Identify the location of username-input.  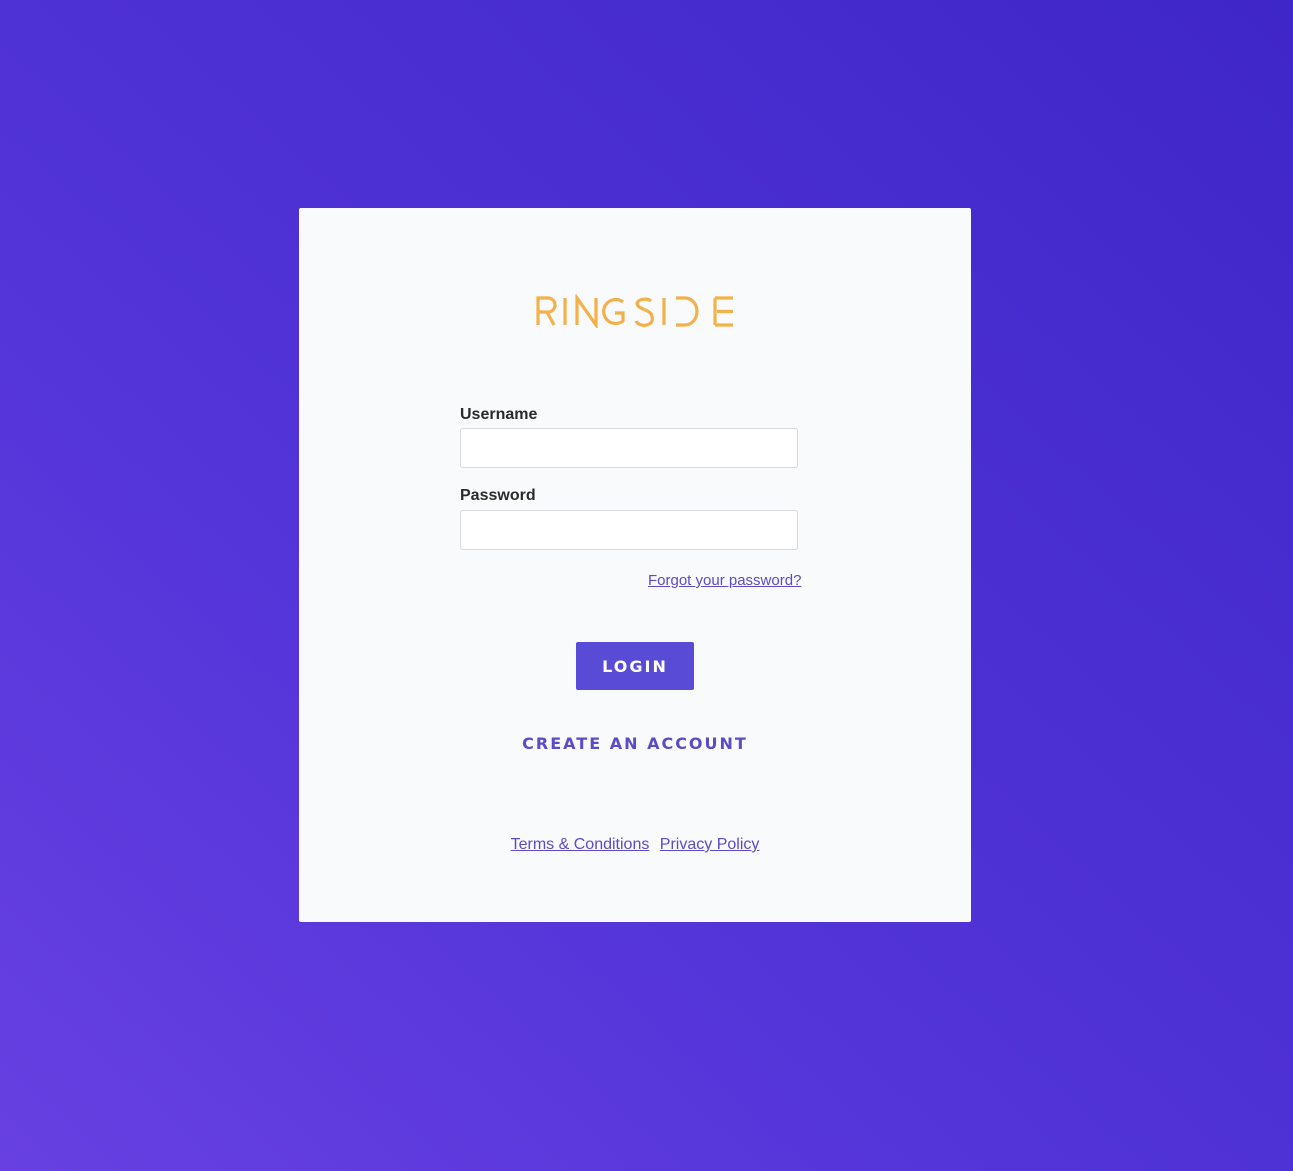
(629, 448).